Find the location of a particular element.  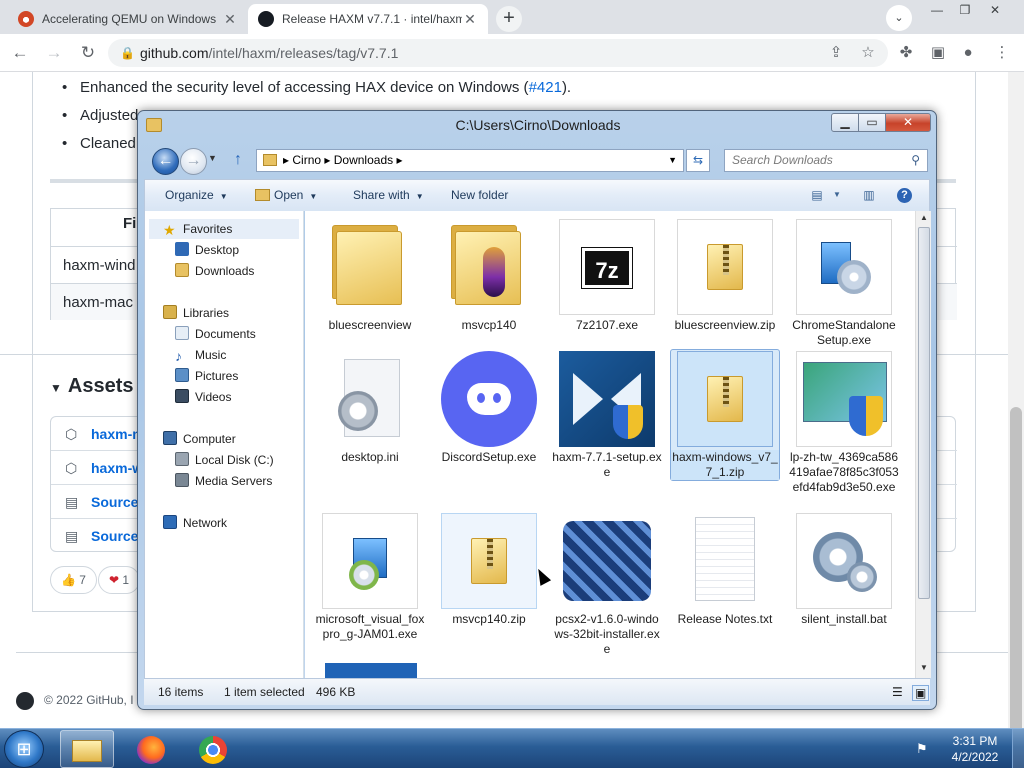

forward-arrow-icon: → is located at coordinates (54, 53).